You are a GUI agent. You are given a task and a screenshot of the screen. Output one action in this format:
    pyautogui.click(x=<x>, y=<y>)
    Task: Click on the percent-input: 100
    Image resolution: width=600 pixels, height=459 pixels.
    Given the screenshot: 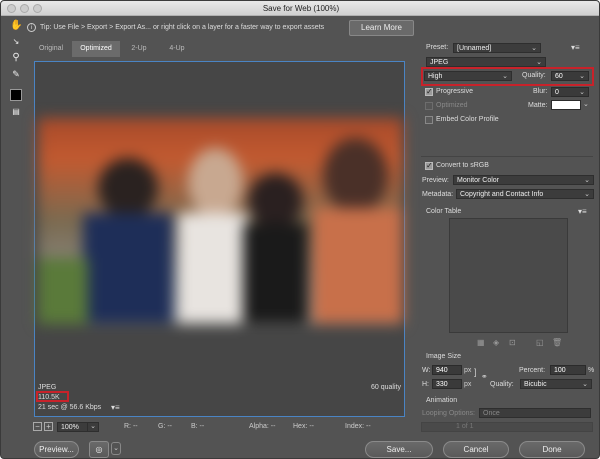 What is the action you would take?
    pyautogui.click(x=568, y=370)
    